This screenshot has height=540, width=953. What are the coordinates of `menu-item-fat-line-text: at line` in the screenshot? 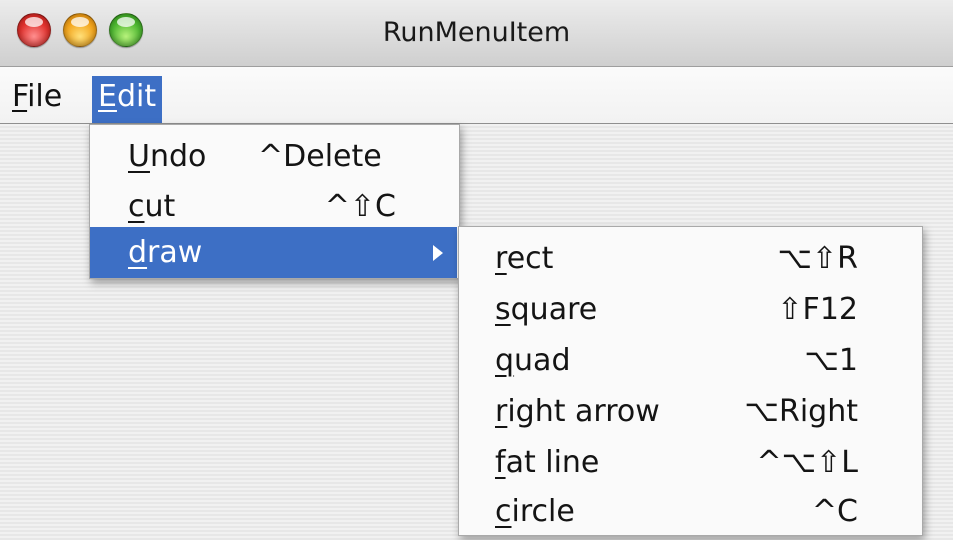 It's located at (552, 462).